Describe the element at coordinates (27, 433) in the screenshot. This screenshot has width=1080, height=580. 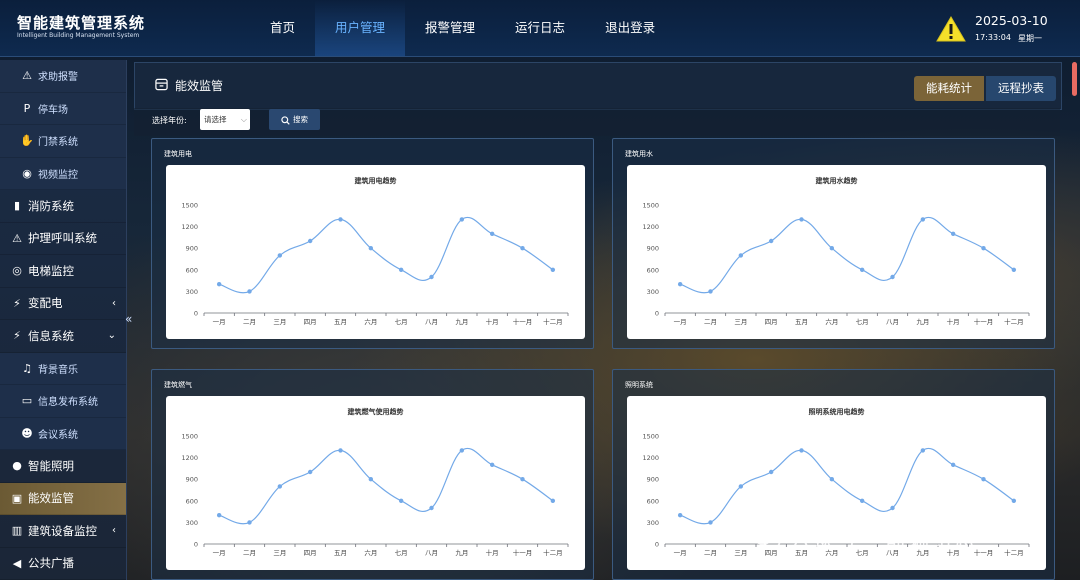
I see `people-icon: ☻` at that location.